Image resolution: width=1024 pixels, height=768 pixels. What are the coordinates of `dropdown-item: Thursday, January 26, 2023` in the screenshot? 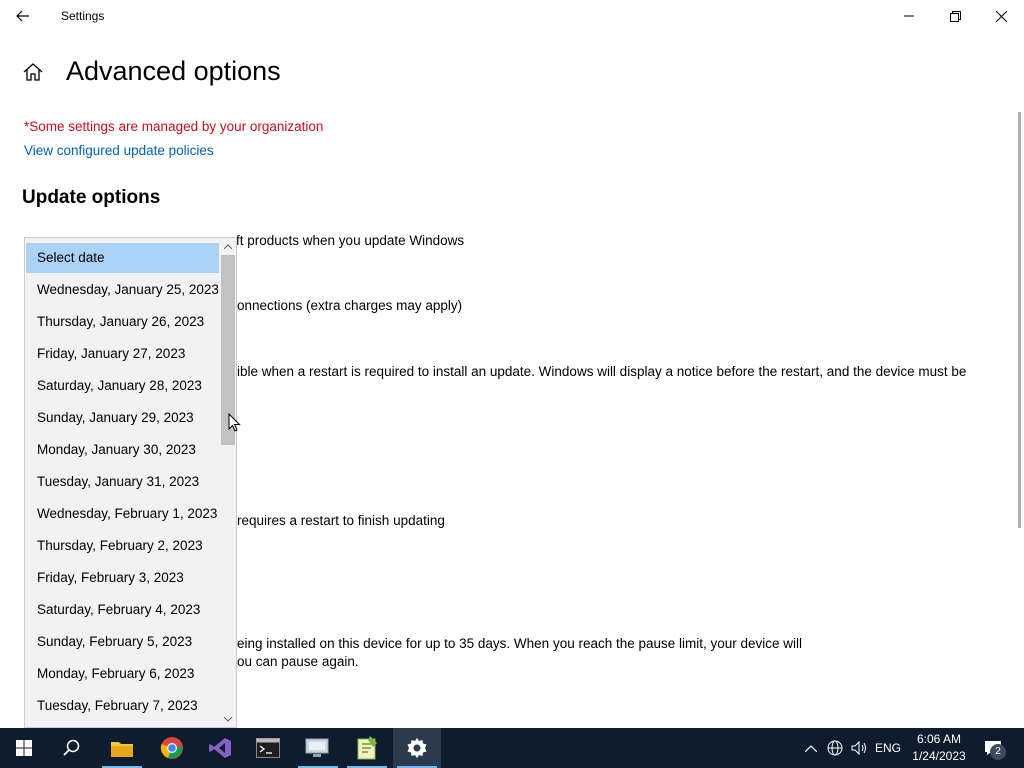 It's located at (122, 322).